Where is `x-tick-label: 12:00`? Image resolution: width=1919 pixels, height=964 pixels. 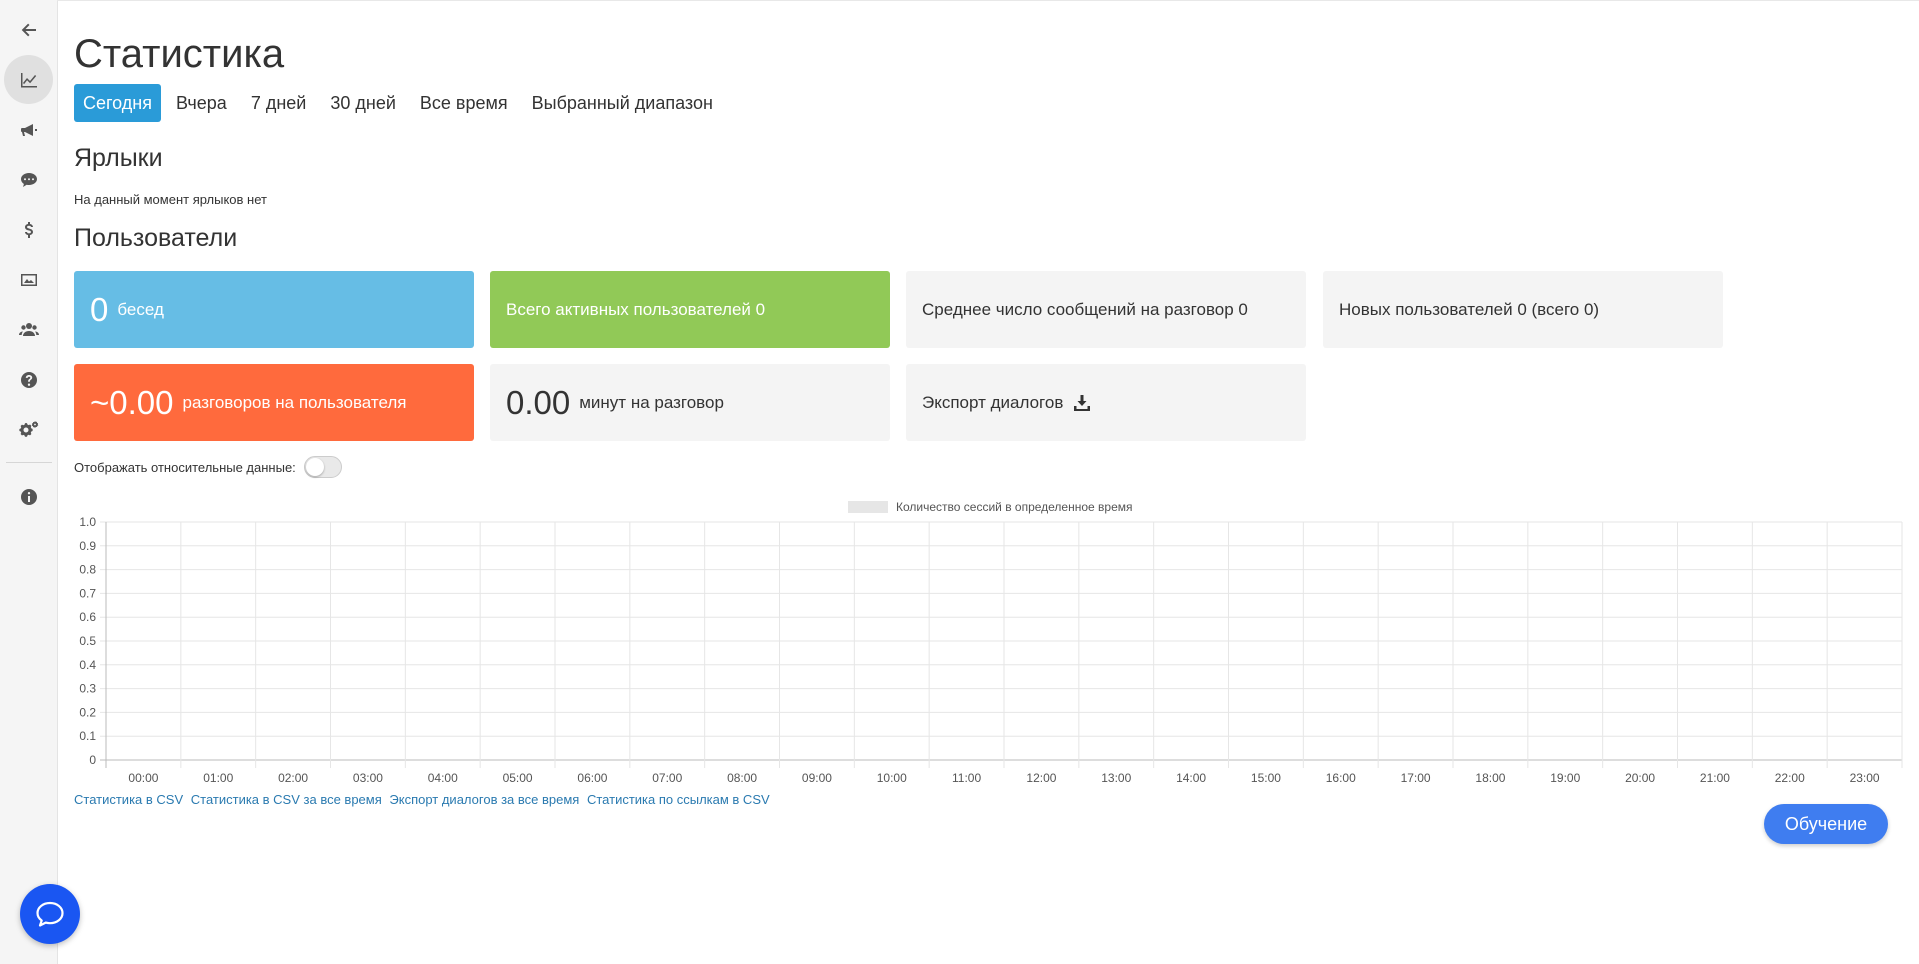
x-tick-label: 12:00 is located at coordinates (1041, 778).